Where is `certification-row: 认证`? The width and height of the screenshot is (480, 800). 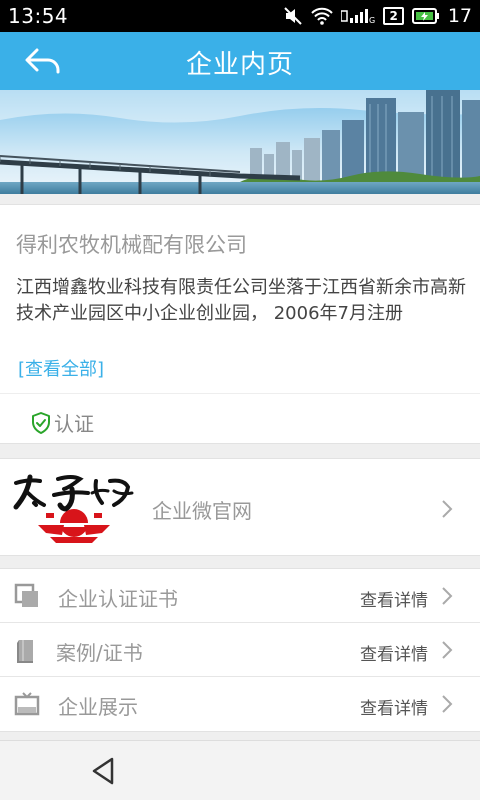
certification-row: 认证 is located at coordinates (240, 419).